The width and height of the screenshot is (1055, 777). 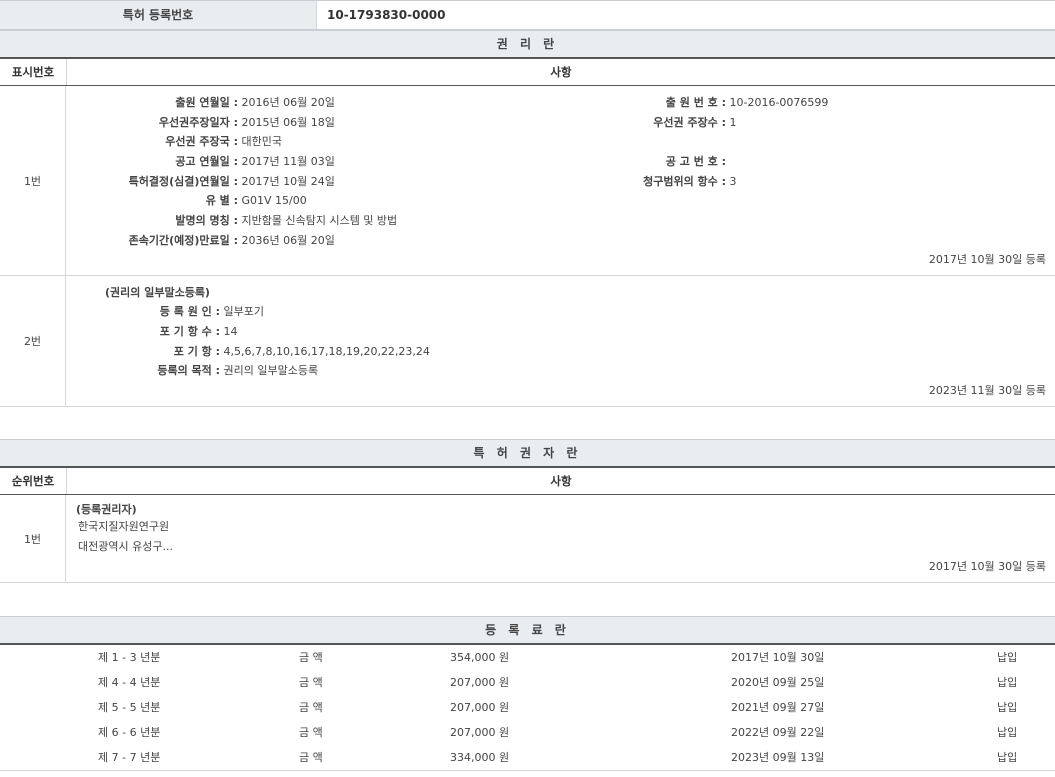 What do you see at coordinates (386, 15) in the screenshot?
I see `registration-number-value: 10-1793830-0000` at bounding box center [386, 15].